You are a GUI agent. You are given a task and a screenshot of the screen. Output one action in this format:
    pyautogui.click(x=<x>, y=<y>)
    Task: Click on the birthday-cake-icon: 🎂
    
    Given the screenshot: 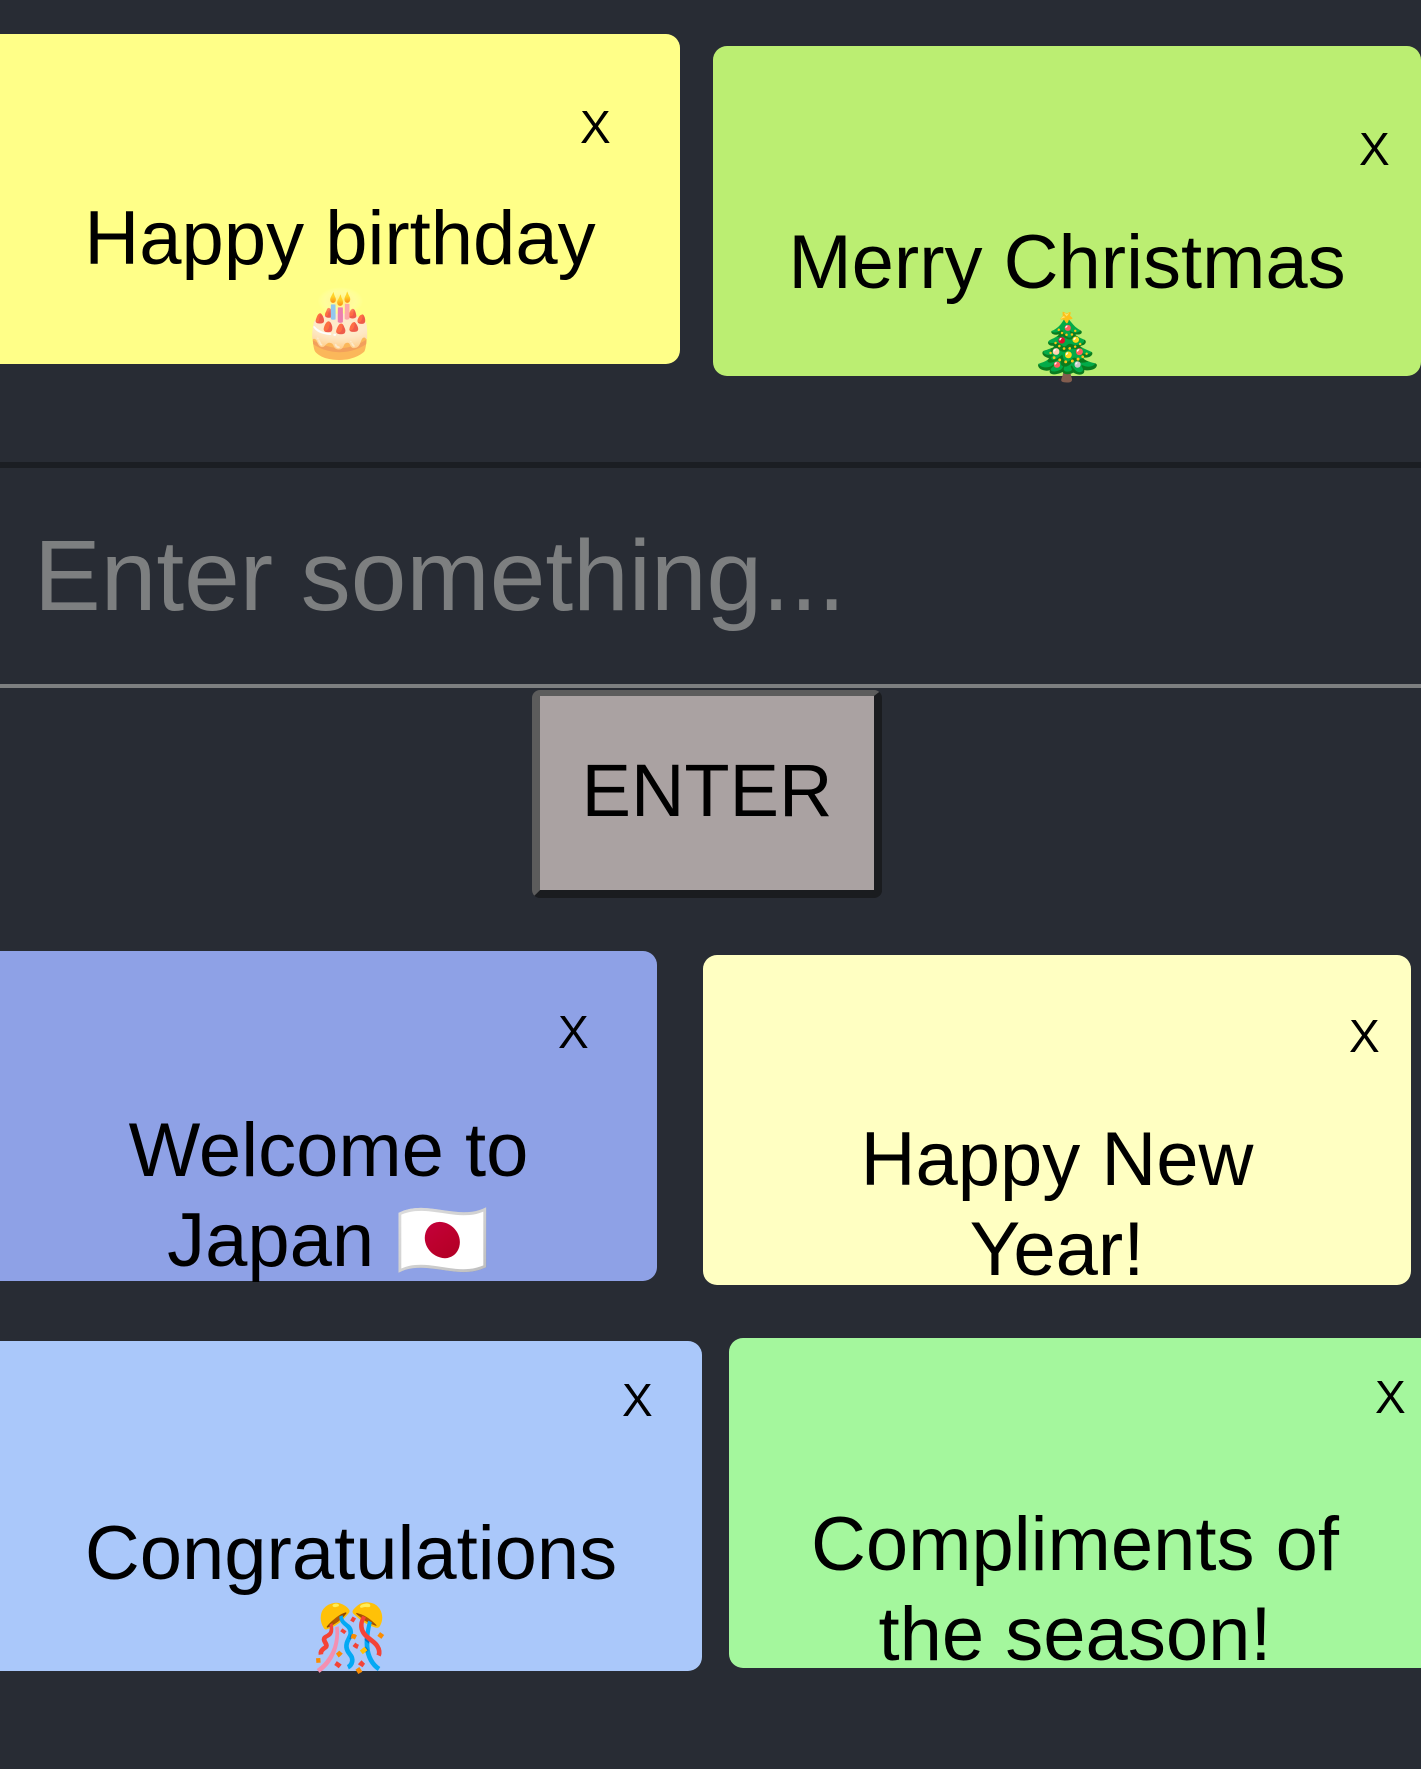 What is the action you would take?
    pyautogui.click(x=340, y=324)
    